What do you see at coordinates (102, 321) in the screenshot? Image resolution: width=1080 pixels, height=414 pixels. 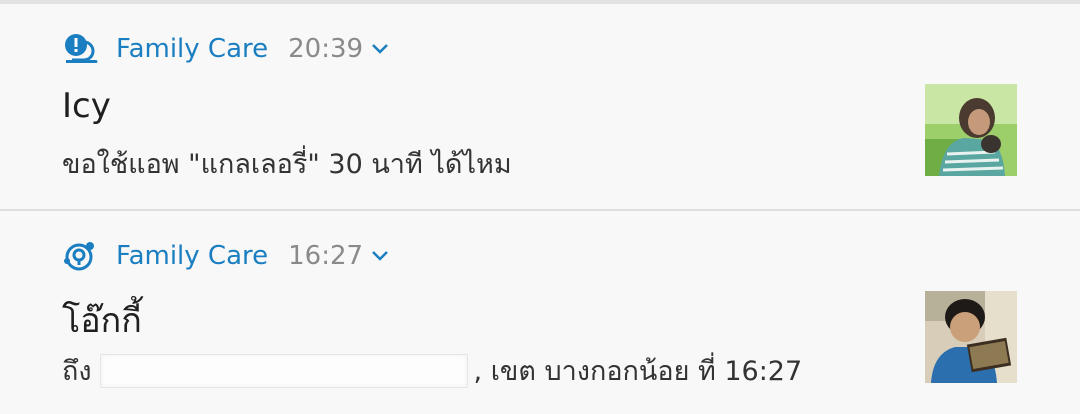 I see `notification-title: โอ๊กกี้` at bounding box center [102, 321].